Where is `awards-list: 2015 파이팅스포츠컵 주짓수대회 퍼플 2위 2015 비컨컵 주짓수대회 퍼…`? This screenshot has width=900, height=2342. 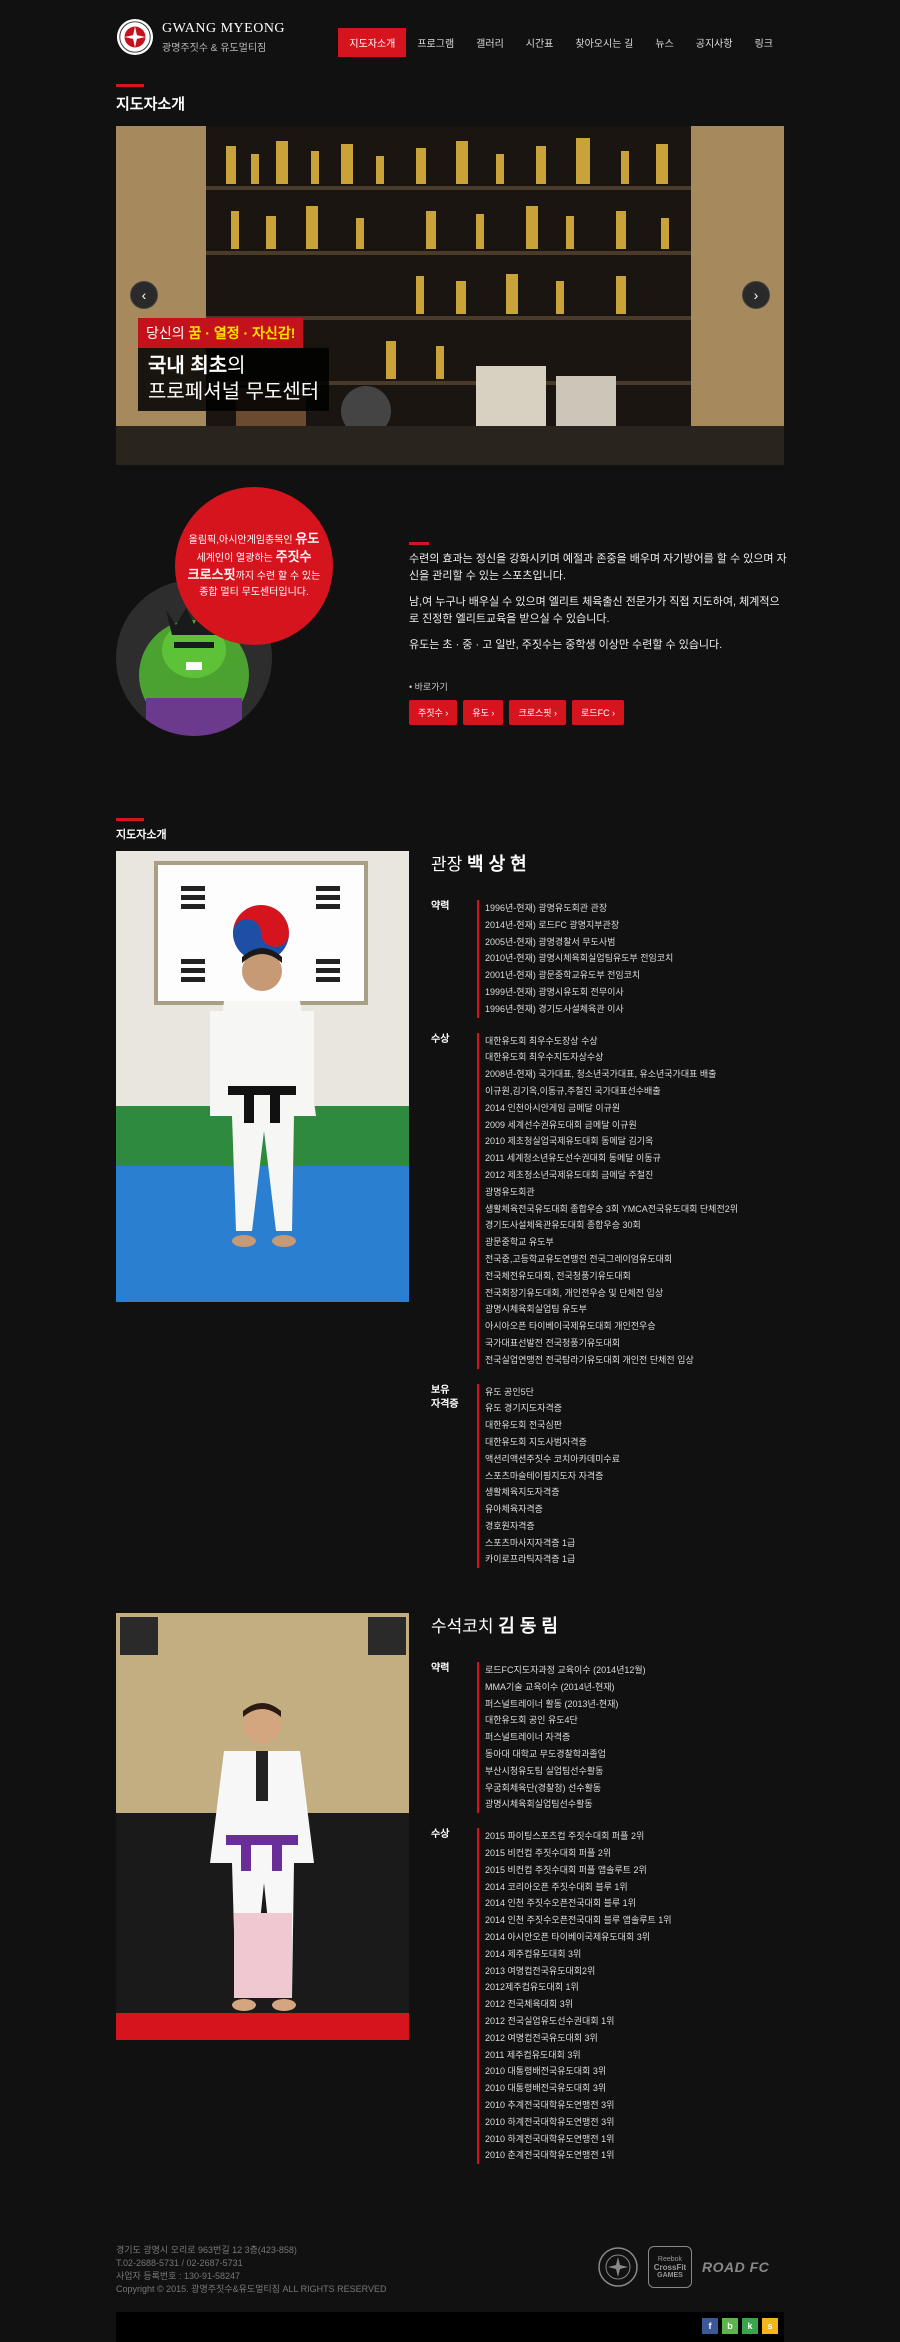
awards-list: 2015 파이팅스포츠컵 주짓수대회 퍼플 2위 2015 비컨컵 주짓수대회 퍼… is located at coordinates (574, 1996).